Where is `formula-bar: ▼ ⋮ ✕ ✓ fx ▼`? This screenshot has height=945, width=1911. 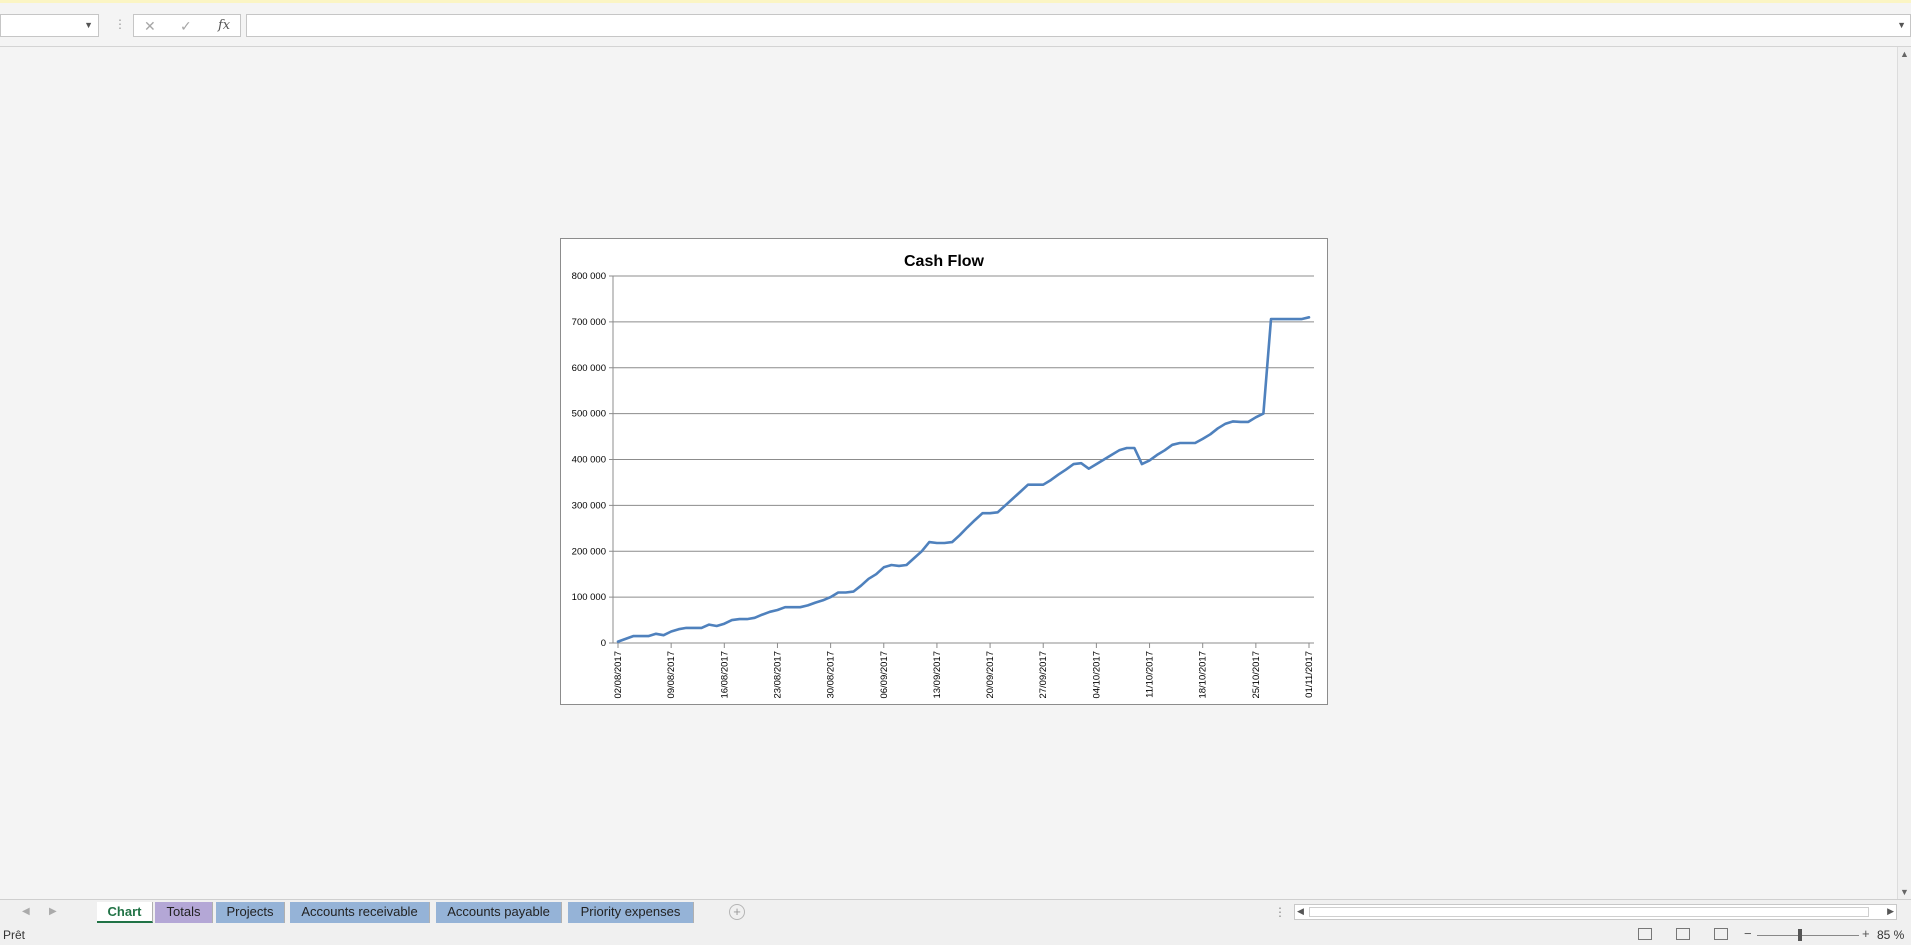
formula-bar: ▼ ⋮ ✕ ✓ fx ▼ is located at coordinates (955, 25).